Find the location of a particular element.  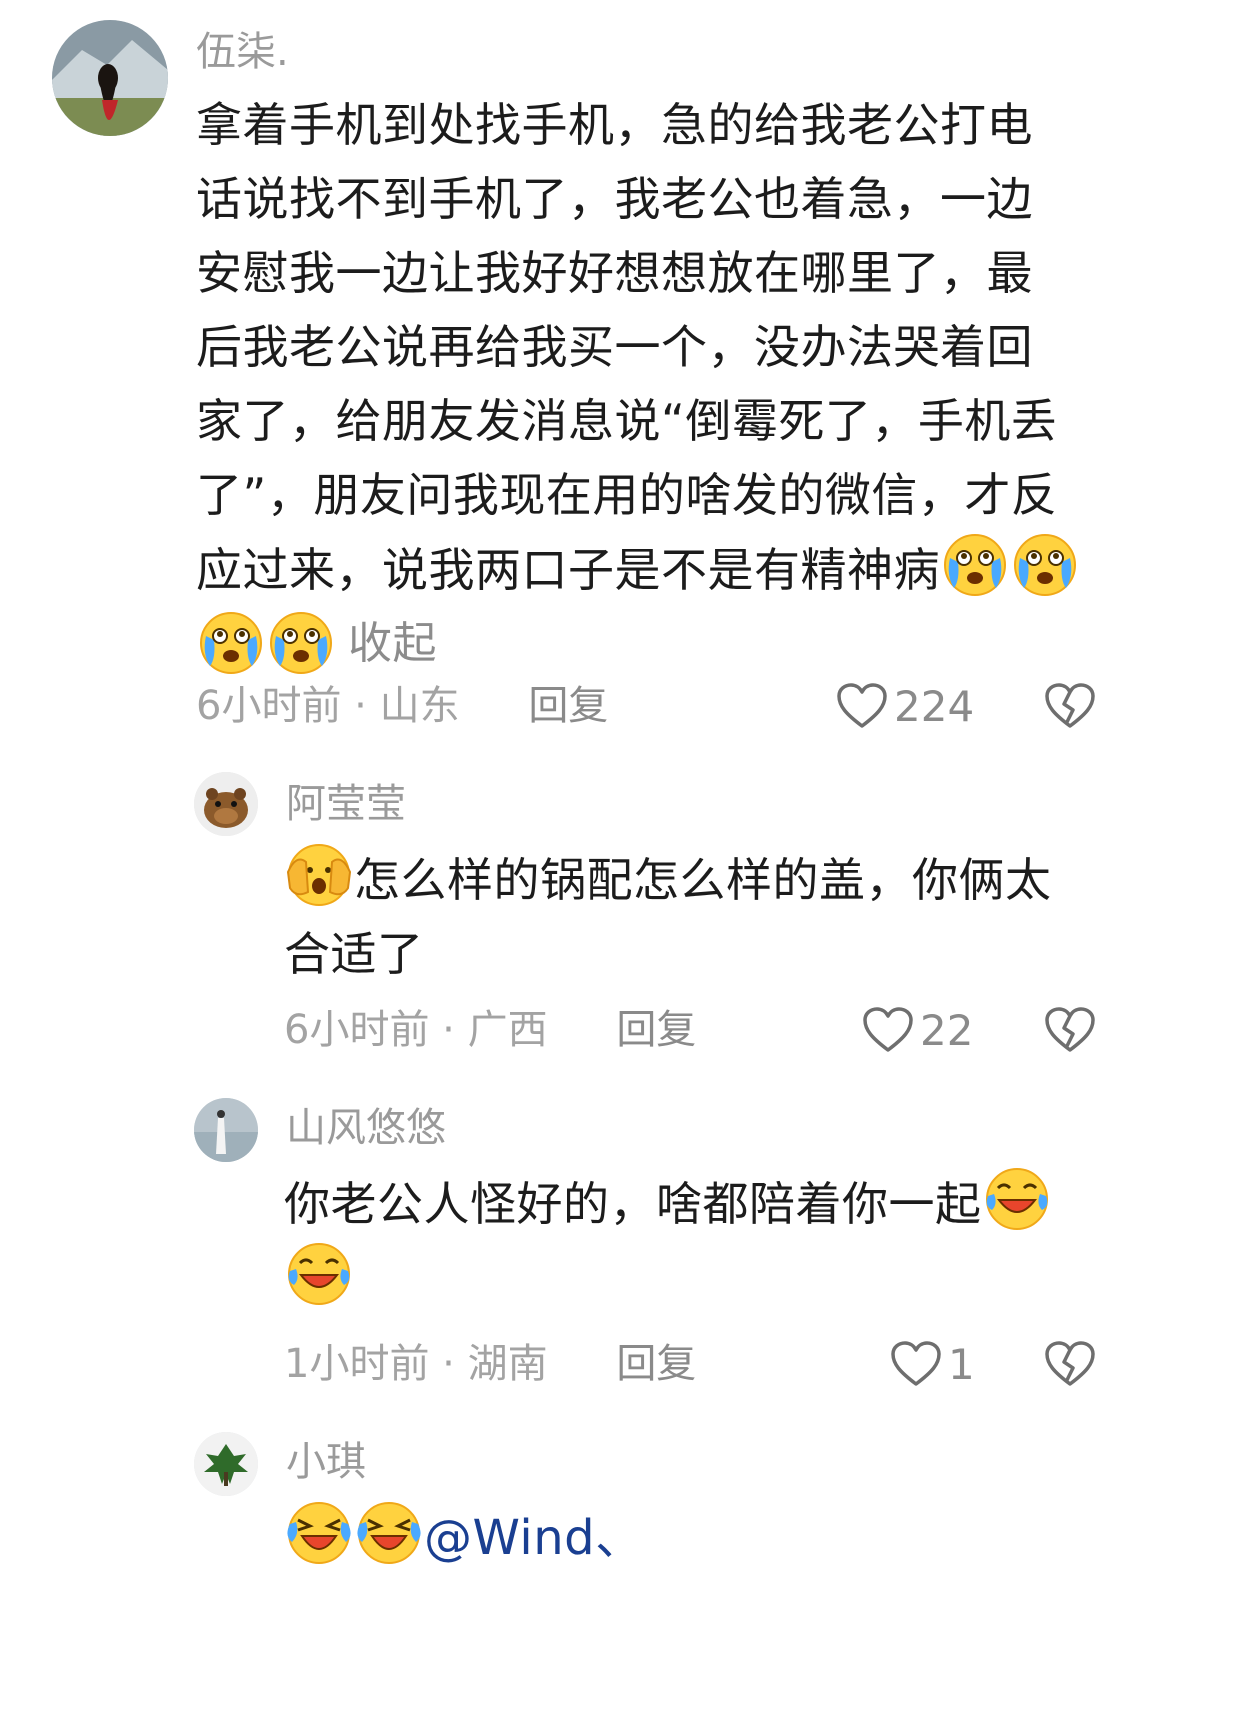

like-button: 224 is located at coordinates (905, 706).